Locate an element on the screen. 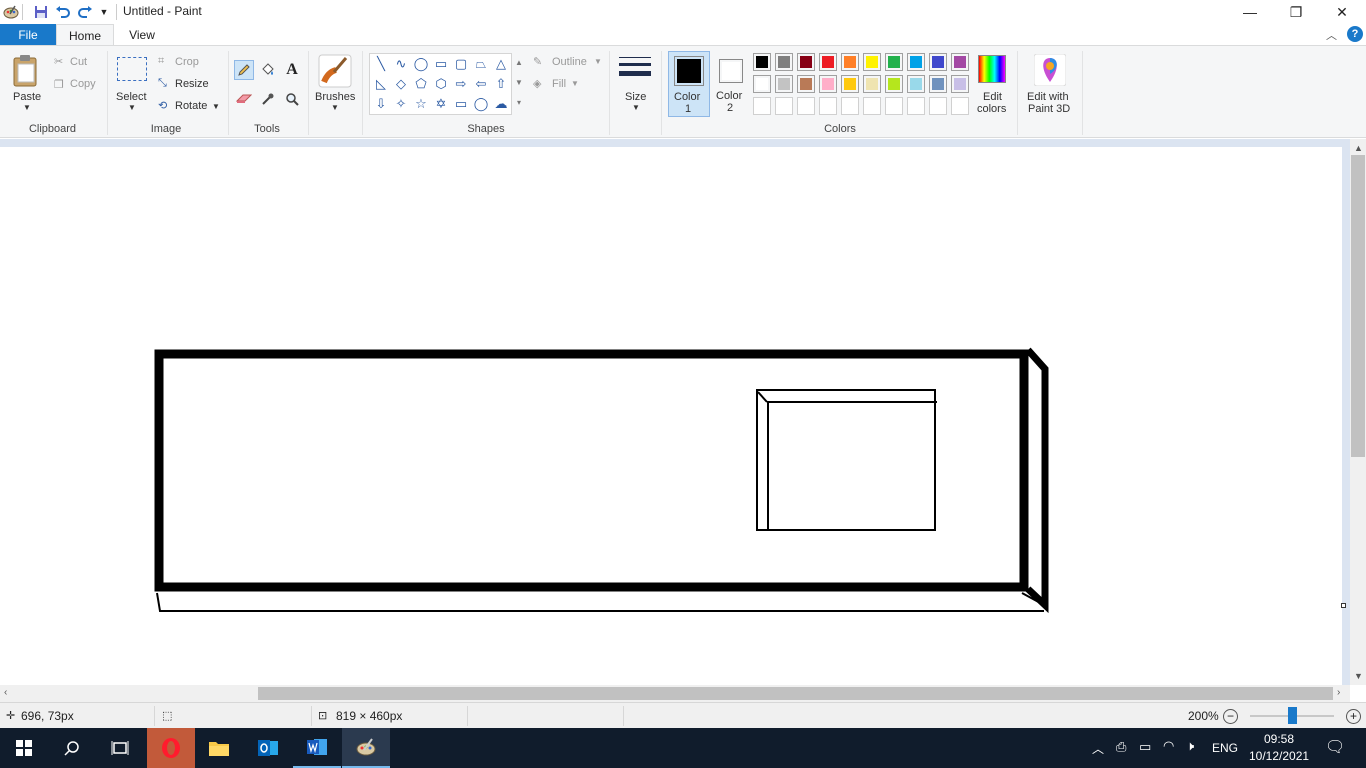 This screenshot has width=1366, height=768. fill-bucket-icon is located at coordinates (268, 70).